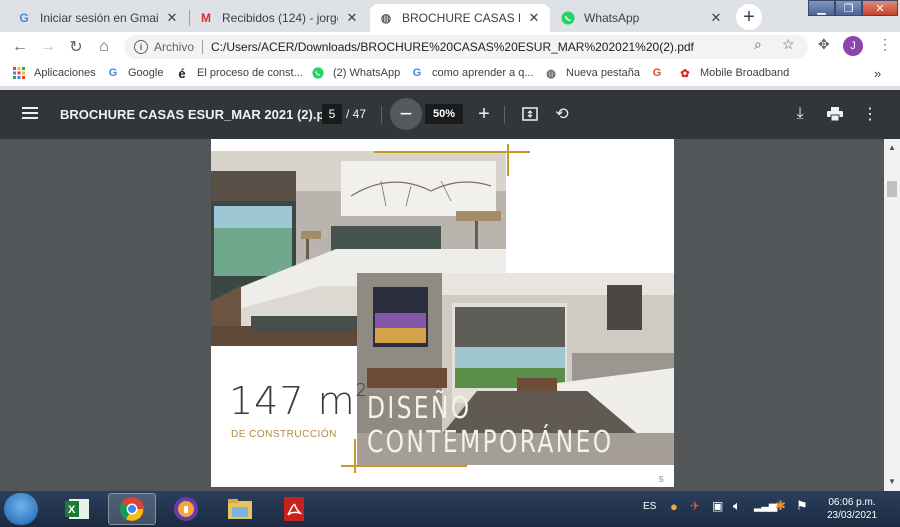 This screenshot has width=900, height=527. What do you see at coordinates (877, 73) in the screenshot?
I see `bookmarks-overflow-button: »` at bounding box center [877, 73].